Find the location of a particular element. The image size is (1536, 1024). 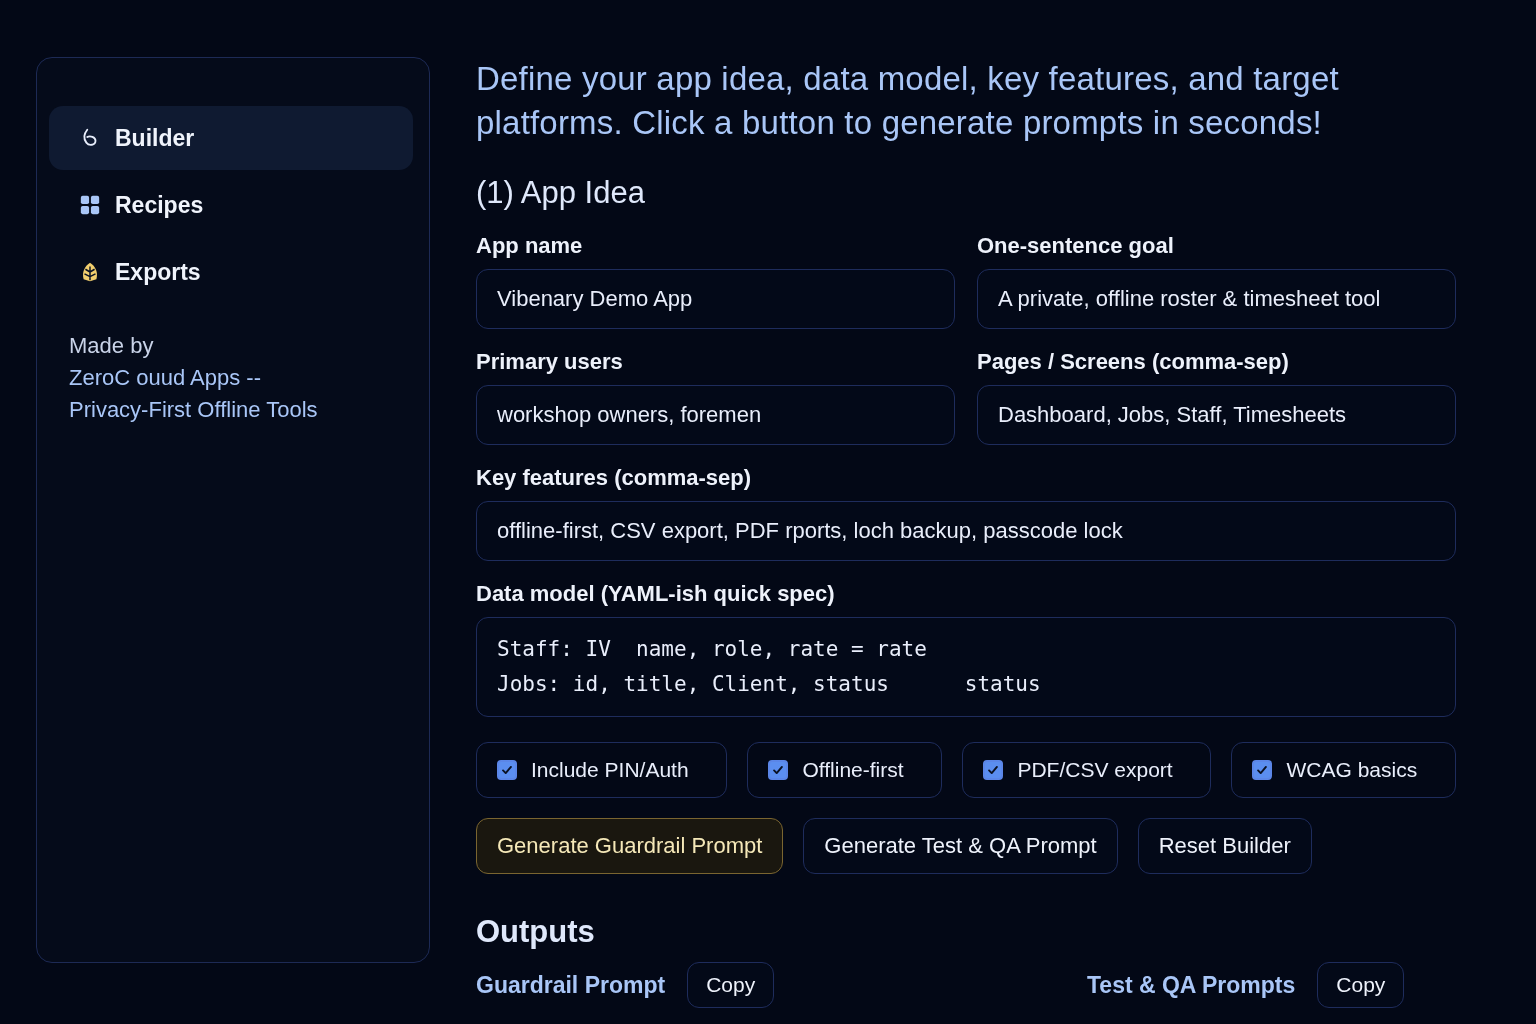

field-label: Data model (YAML-ish quick spec) is located at coordinates (656, 594).